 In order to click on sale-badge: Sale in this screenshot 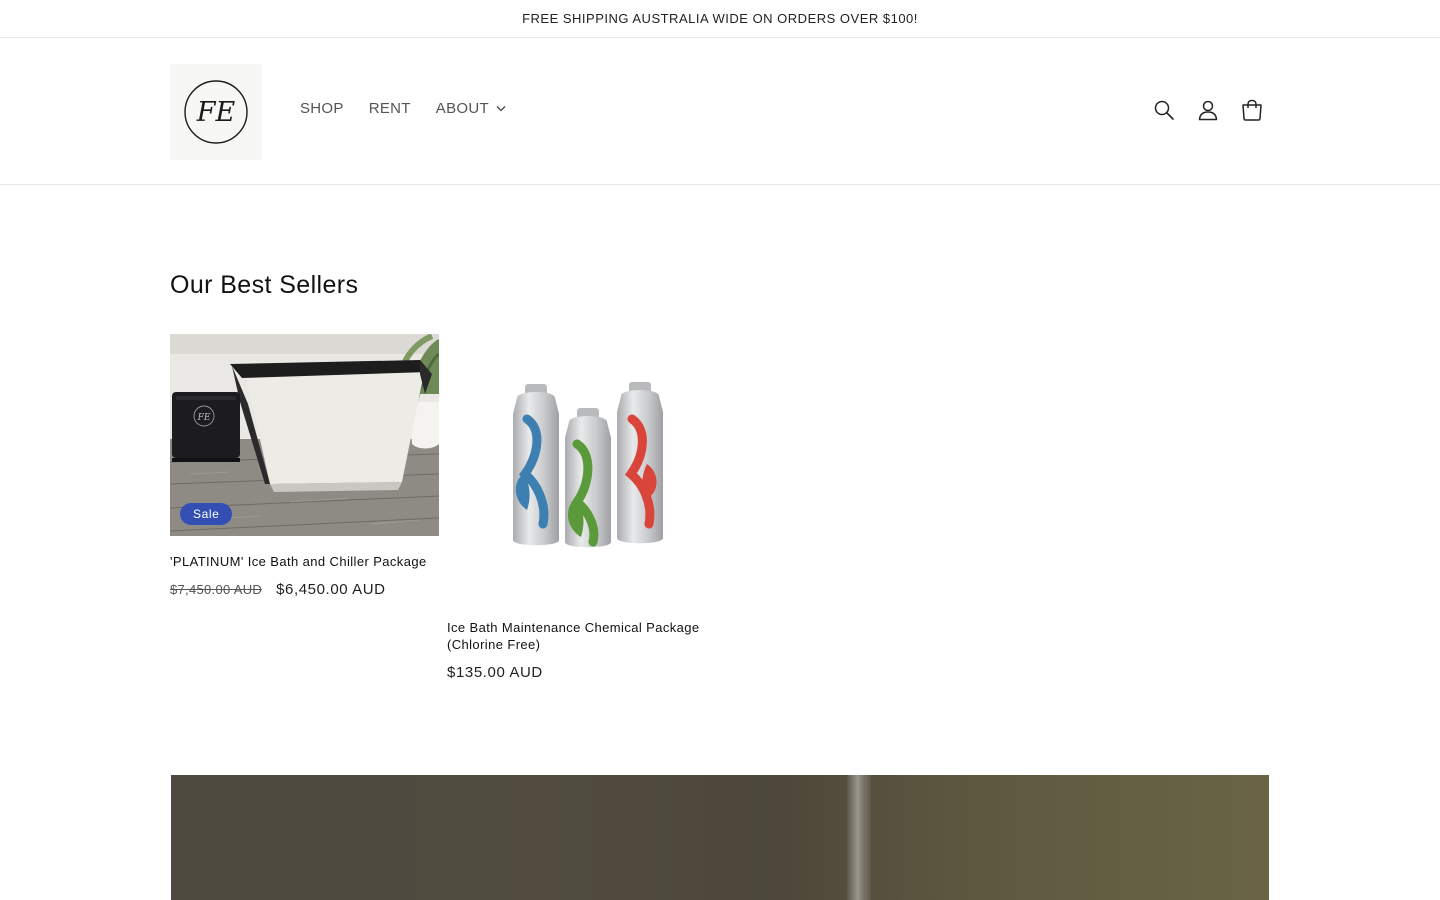, I will do `click(206, 514)`.